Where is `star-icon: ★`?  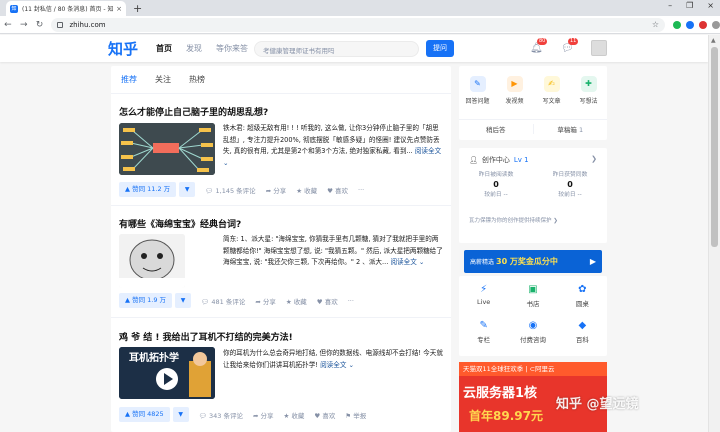
star-icon: ★ is located at coordinates (289, 301).